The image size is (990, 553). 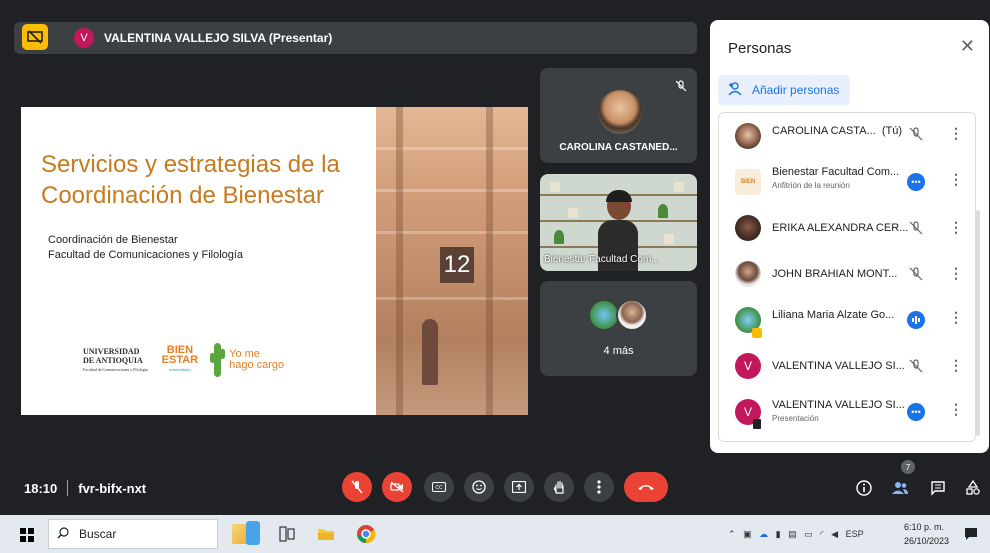 I want to click on slide-subtitle-line1: Coordinación de Bienestar, so click(x=113, y=240).